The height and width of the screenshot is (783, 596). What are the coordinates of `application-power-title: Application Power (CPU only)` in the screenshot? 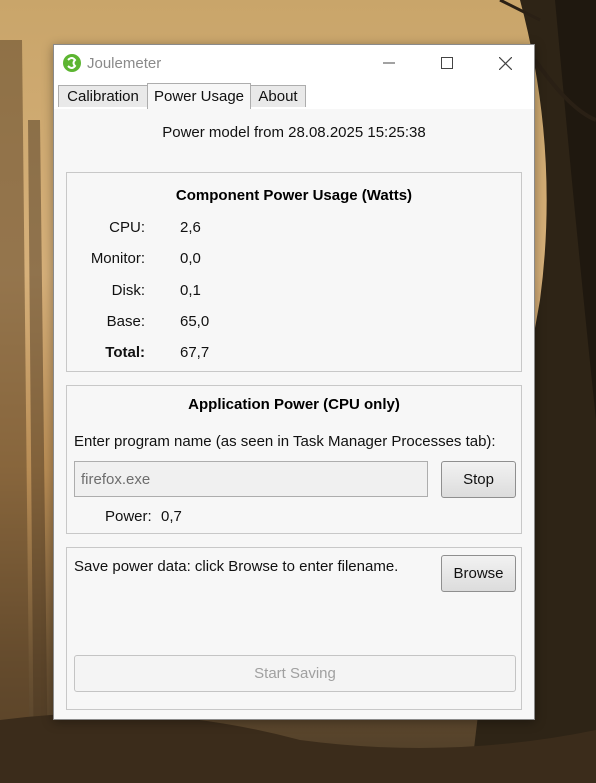 It's located at (294, 404).